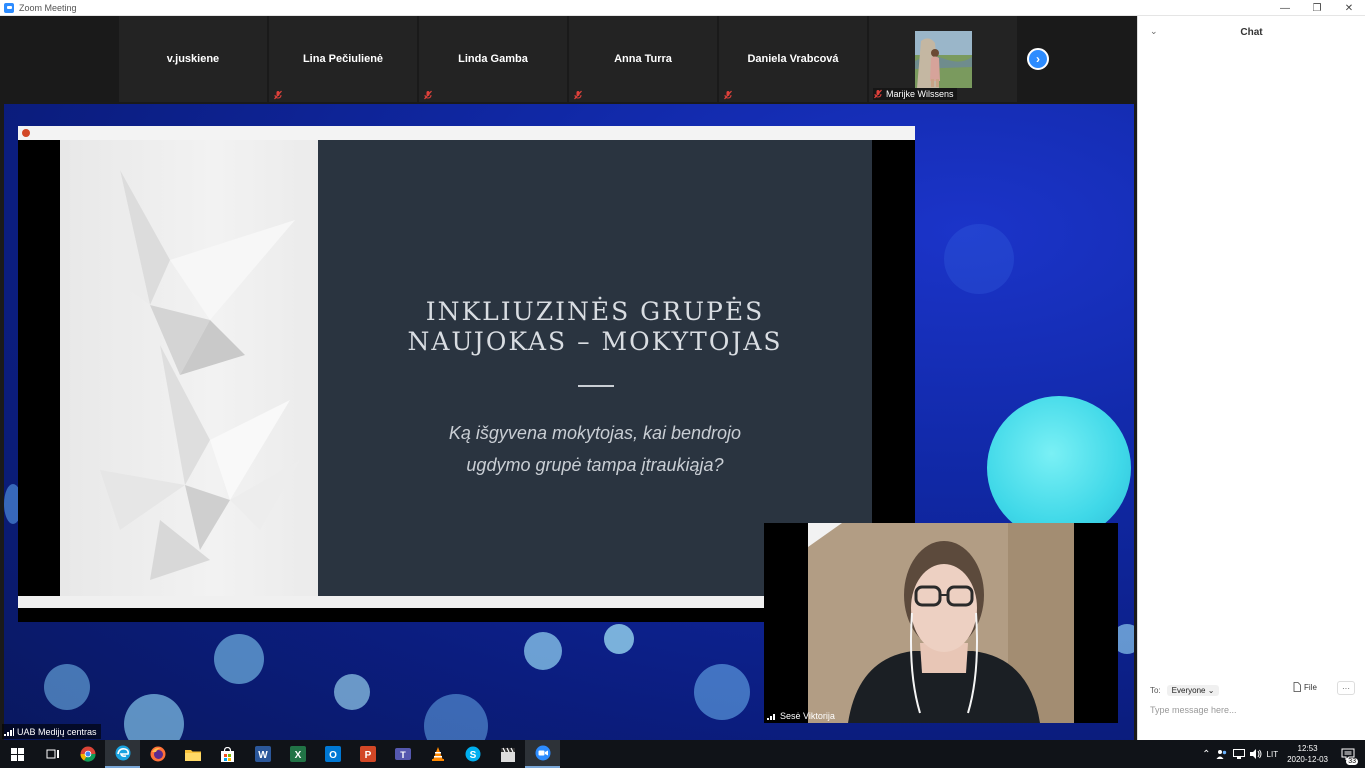 This screenshot has height=768, width=1365. Describe the element at coordinates (192, 754) in the screenshot. I see `file-explorer-icon` at that location.